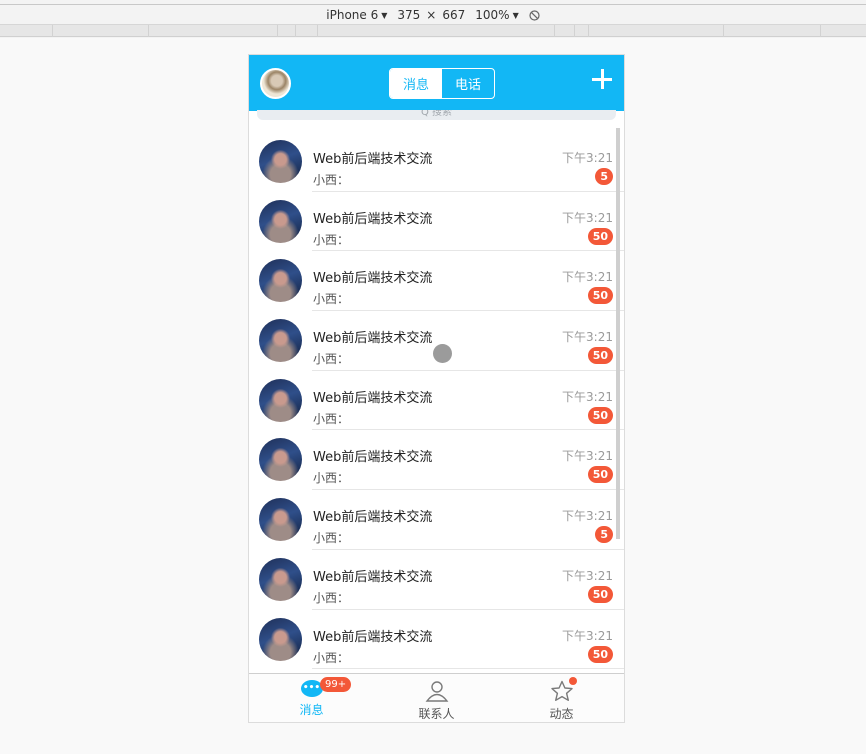 The height and width of the screenshot is (754, 866). I want to click on scrollbar, so click(618, 333).